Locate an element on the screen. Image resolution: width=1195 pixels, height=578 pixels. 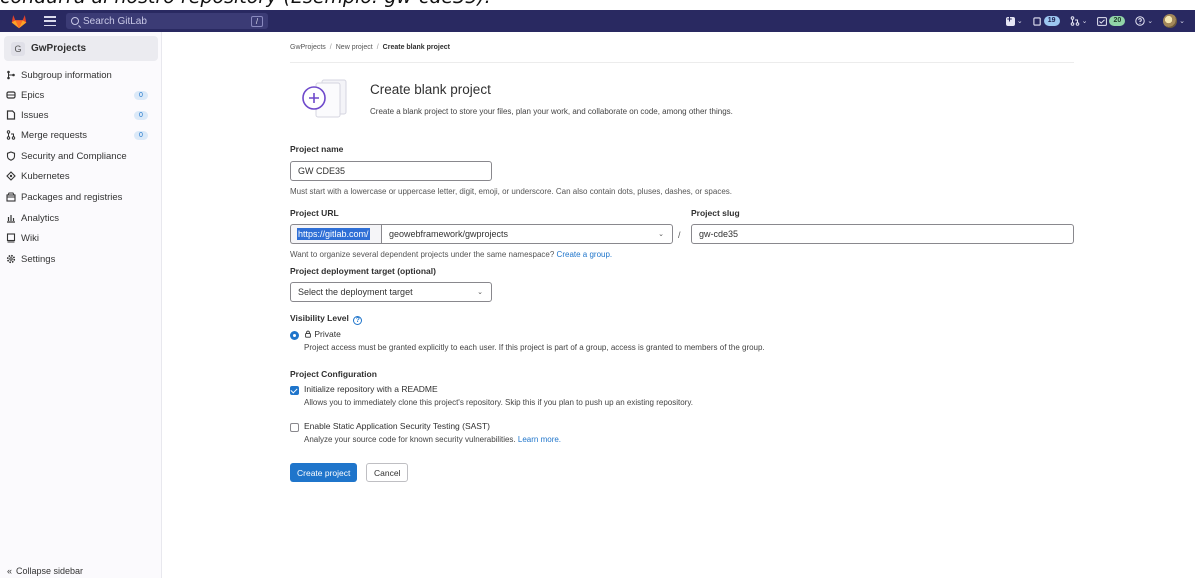
issues-icon is located at coordinates (11, 115).